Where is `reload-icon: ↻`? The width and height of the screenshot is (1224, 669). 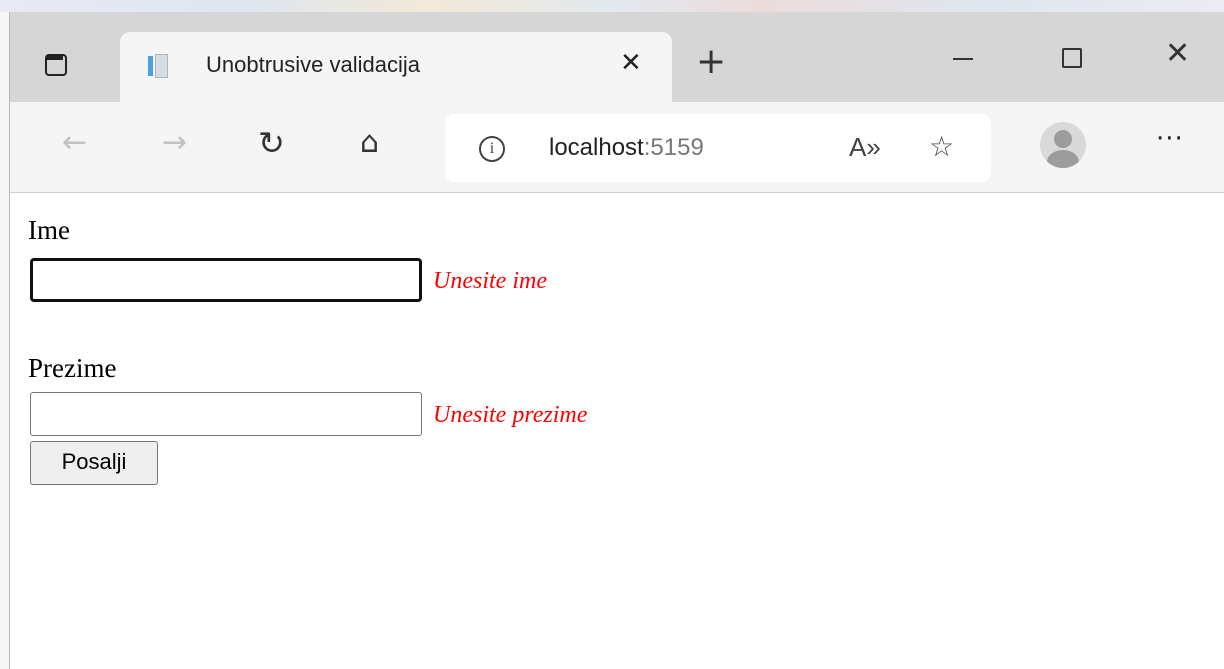 reload-icon: ↻ is located at coordinates (271, 143).